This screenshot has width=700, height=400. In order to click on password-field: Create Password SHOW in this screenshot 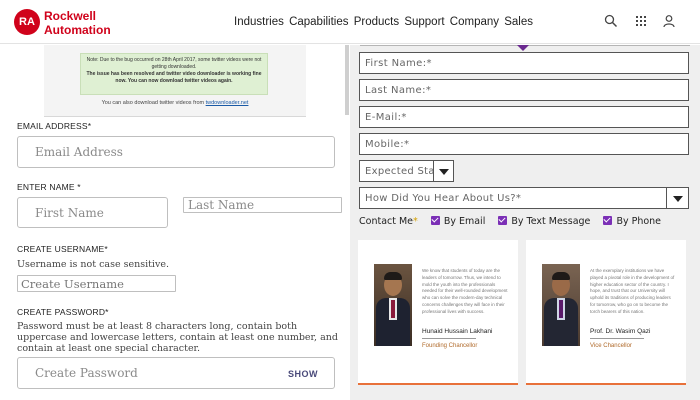, I will do `click(176, 373)`.